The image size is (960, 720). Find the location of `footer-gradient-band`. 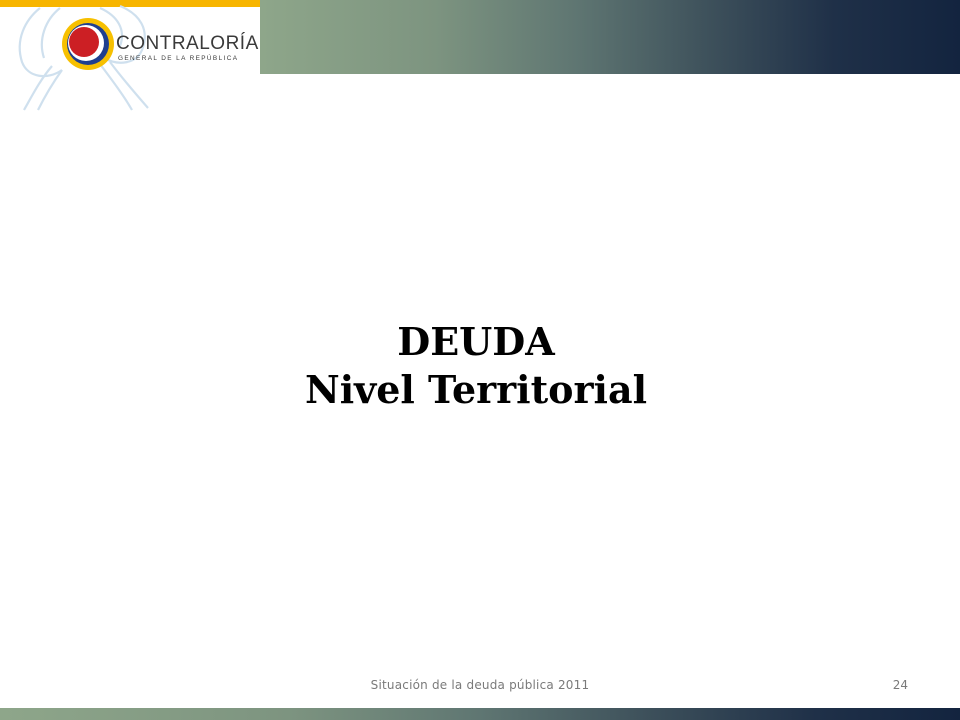

footer-gradient-band is located at coordinates (480, 714).